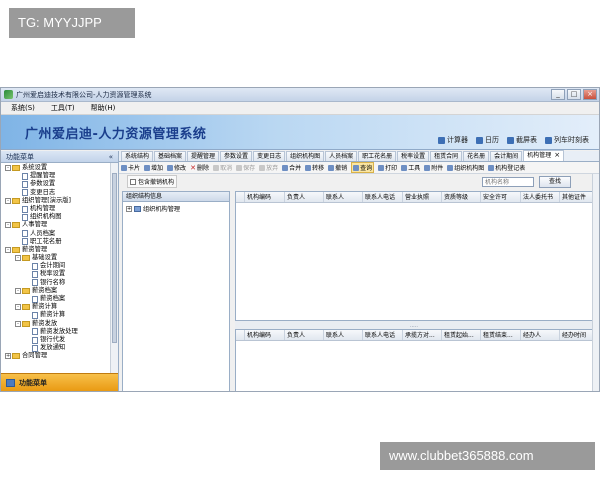 This screenshot has height=480, width=600. What do you see at coordinates (61, 299) in the screenshot?
I see `sidebar-tree-item: 薪资档案` at bounding box center [61, 299].